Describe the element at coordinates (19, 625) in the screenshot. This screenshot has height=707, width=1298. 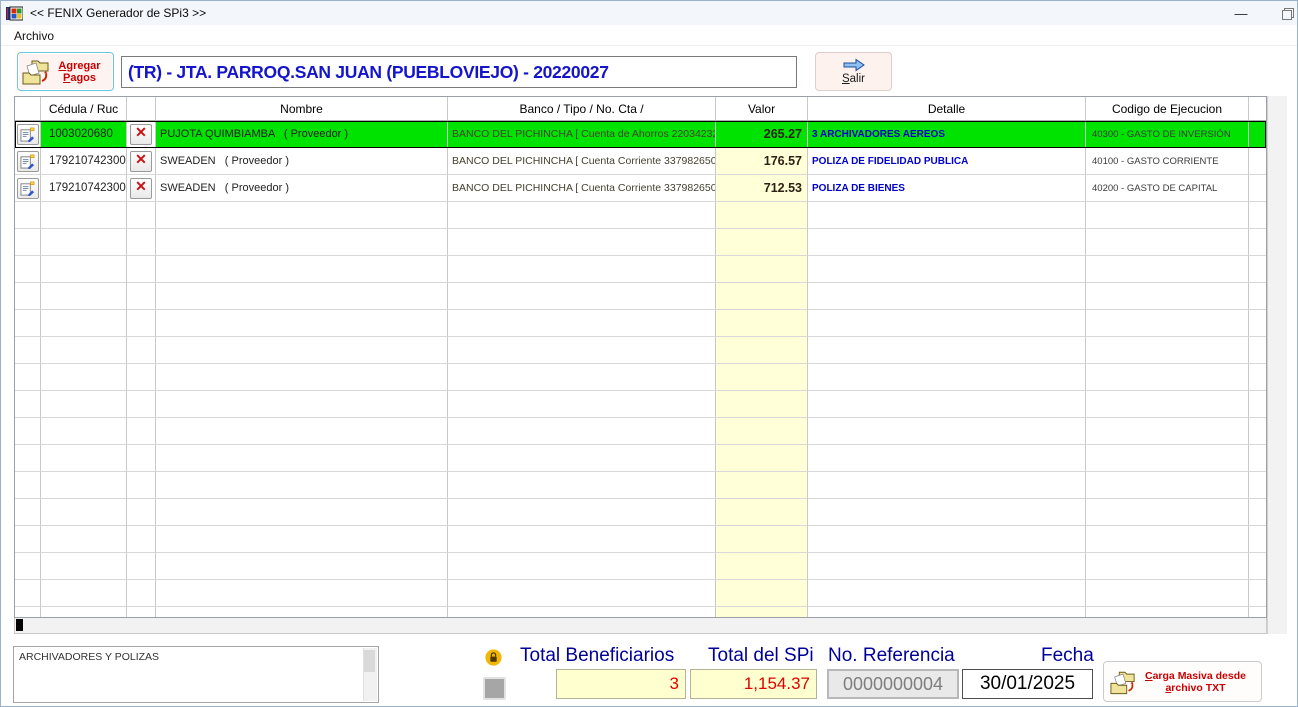
I see `horizontal-scrollbar-thumb` at that location.